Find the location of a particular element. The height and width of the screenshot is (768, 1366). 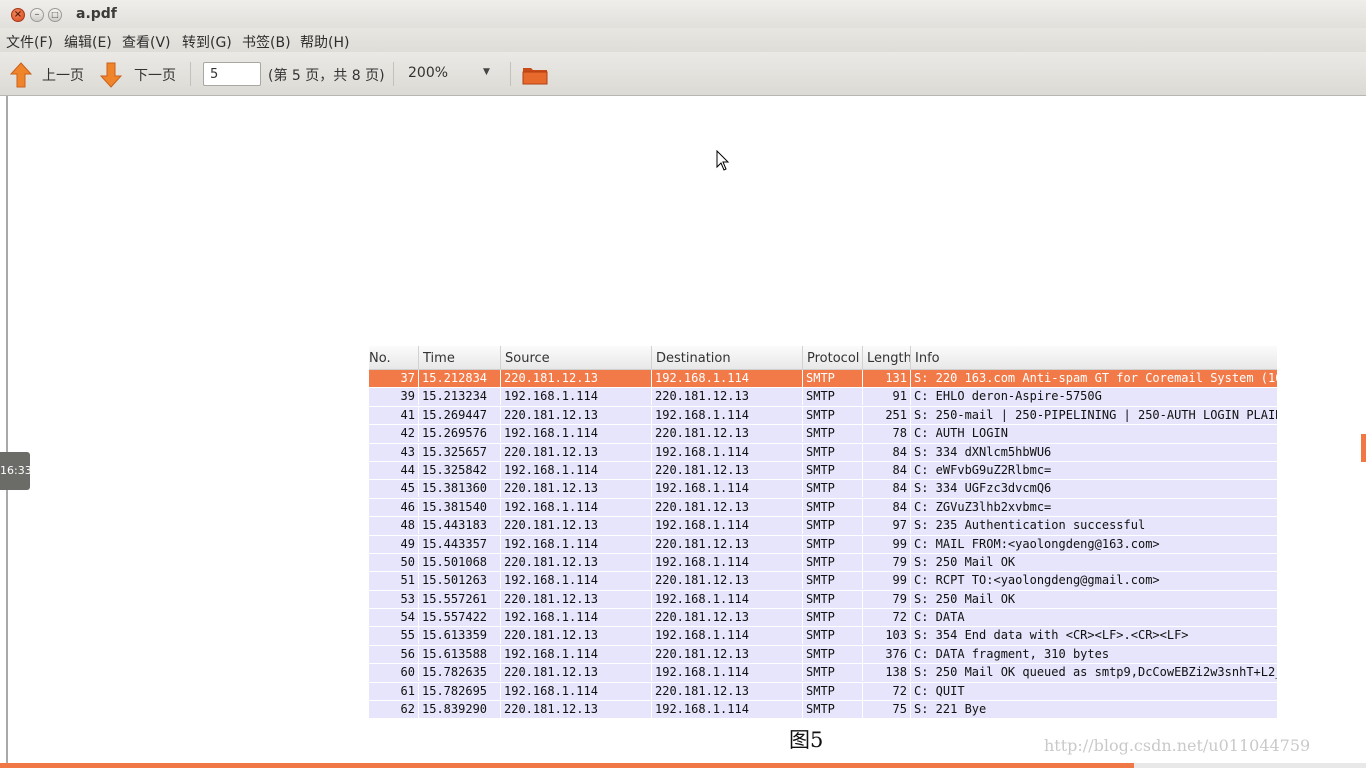

cell-no: 53 is located at coordinates (394, 599).